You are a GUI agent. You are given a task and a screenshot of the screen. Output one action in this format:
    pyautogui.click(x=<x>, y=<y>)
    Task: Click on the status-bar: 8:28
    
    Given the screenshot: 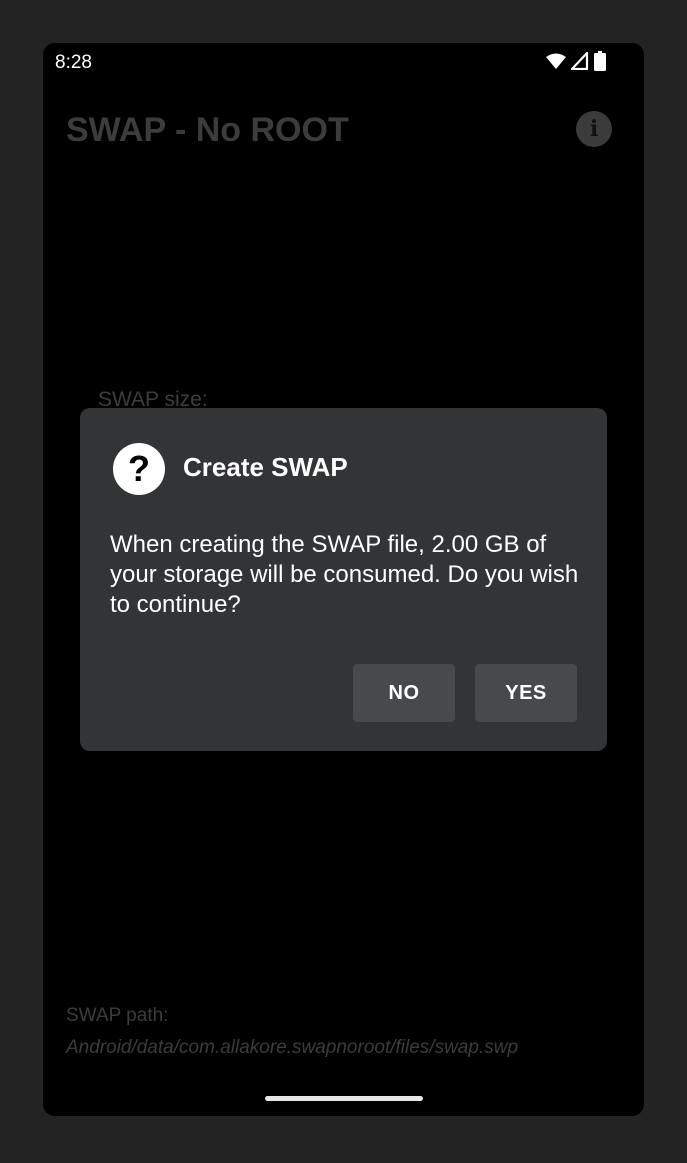 What is the action you would take?
    pyautogui.click(x=343, y=63)
    